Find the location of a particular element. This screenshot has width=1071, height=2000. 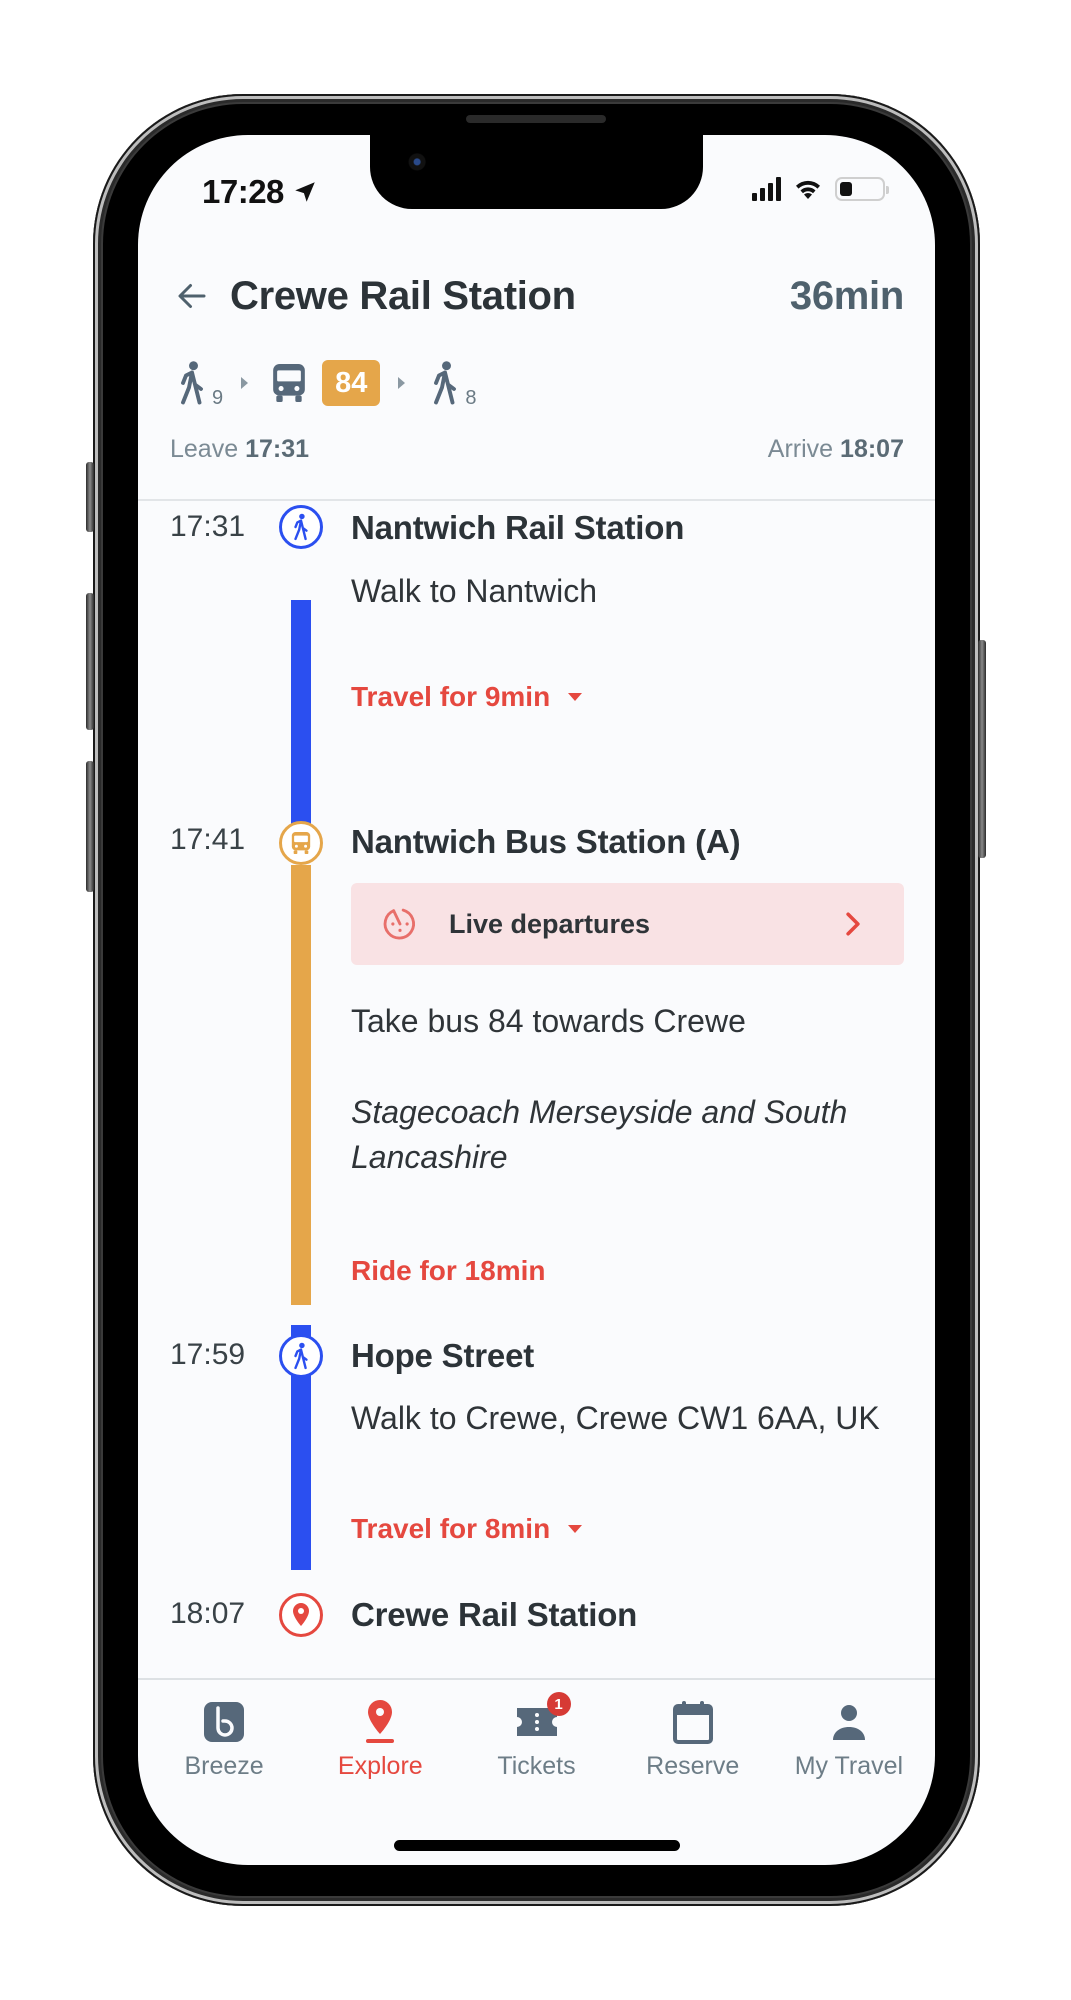

nav-label: Explore is located at coordinates (380, 1766).